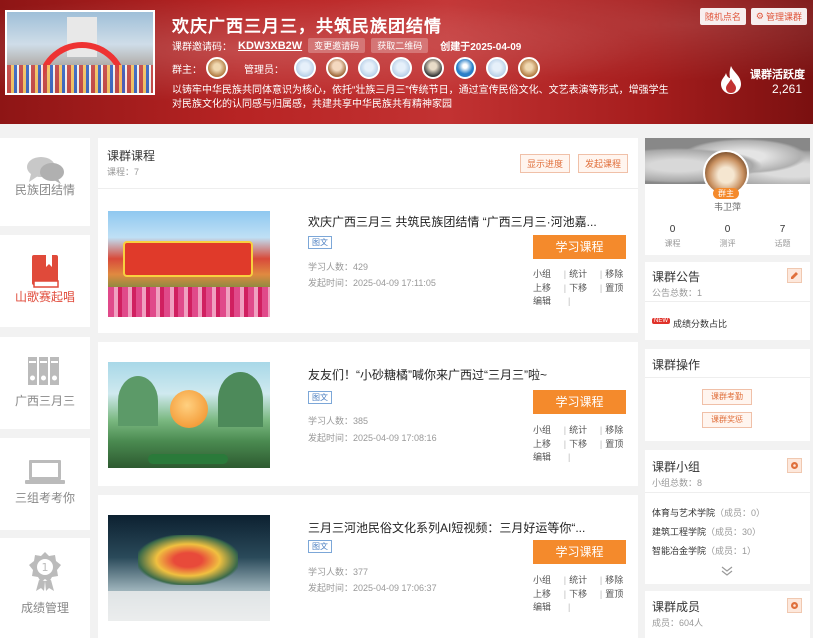  What do you see at coordinates (337, 45) in the screenshot?
I see `change-code-button: 变更邀请码` at bounding box center [337, 45].